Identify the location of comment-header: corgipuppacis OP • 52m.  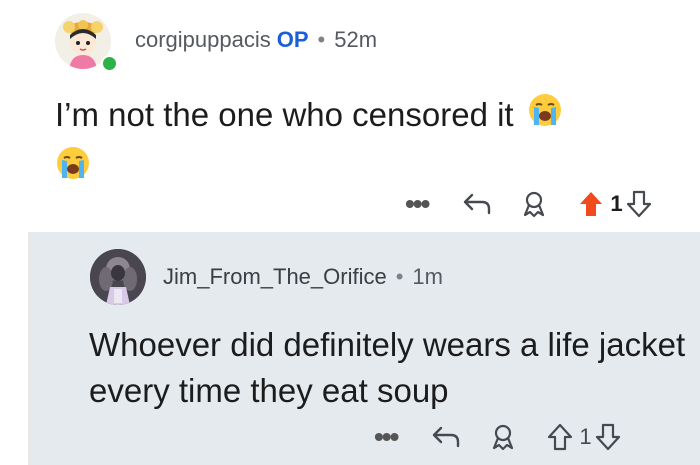
(256, 40).